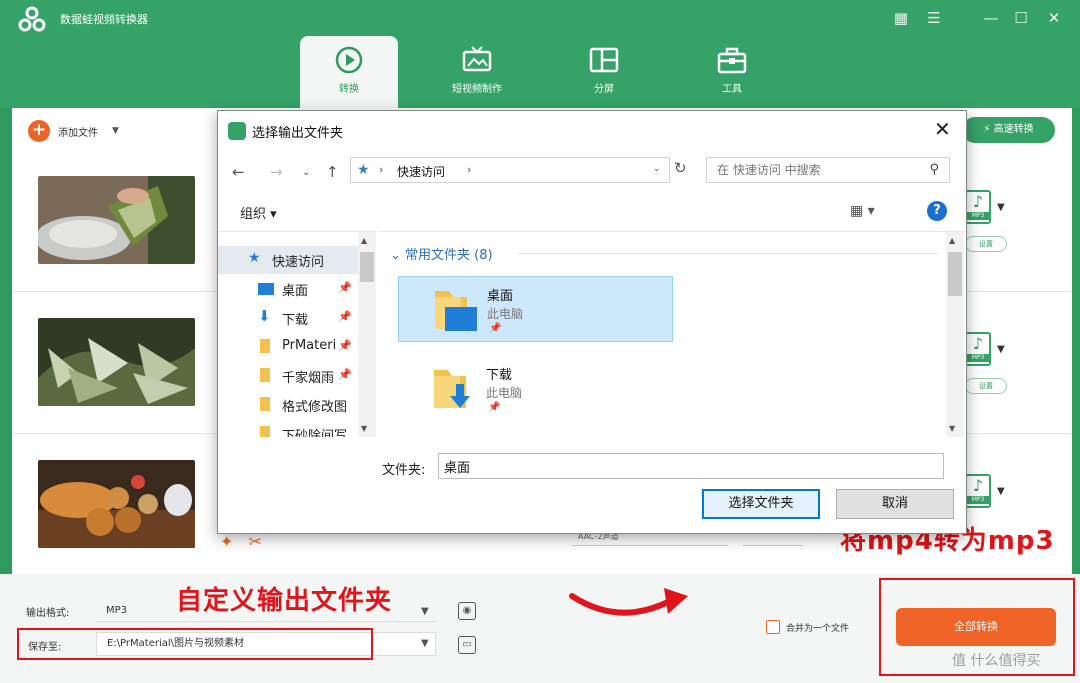  I want to click on tab-short-video: 短视频制作, so click(477, 72).